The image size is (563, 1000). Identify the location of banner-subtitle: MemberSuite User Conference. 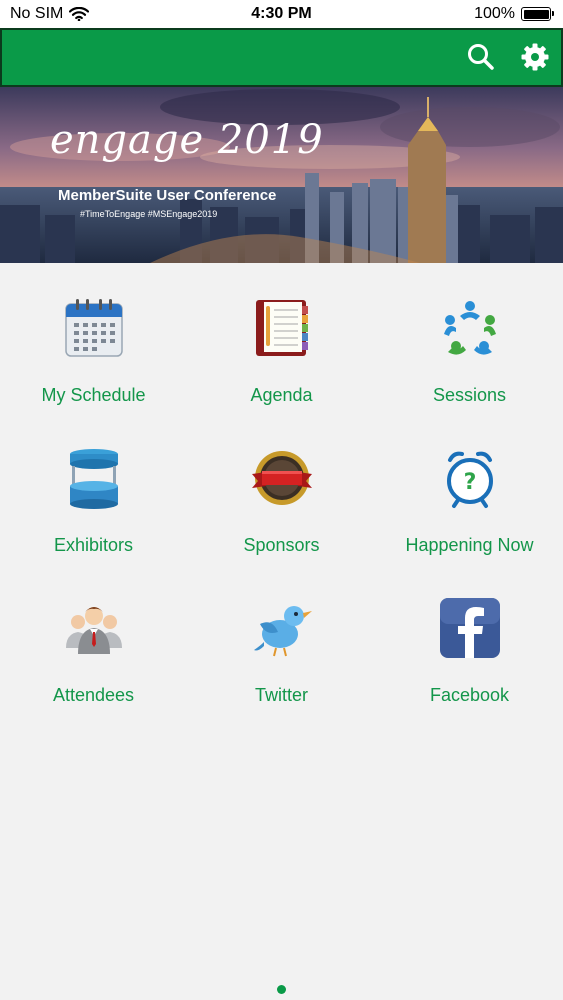
(167, 195).